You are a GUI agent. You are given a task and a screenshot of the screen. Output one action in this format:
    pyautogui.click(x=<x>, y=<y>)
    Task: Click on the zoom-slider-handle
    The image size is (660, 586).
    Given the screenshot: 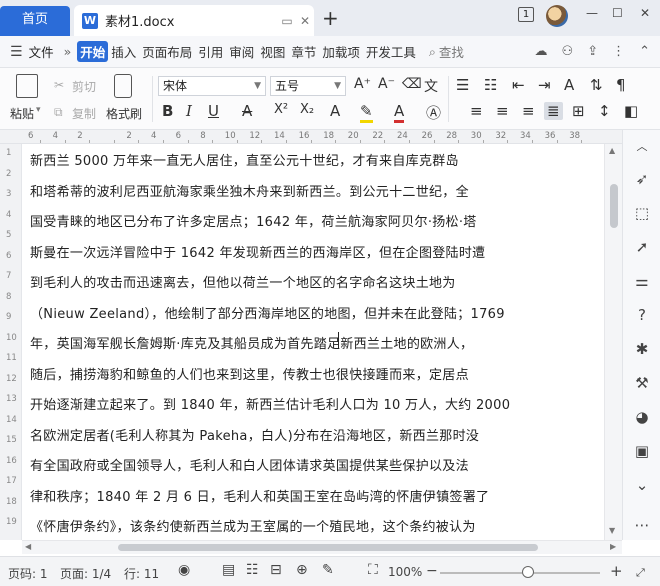 What is the action you would take?
    pyautogui.click(x=528, y=572)
    